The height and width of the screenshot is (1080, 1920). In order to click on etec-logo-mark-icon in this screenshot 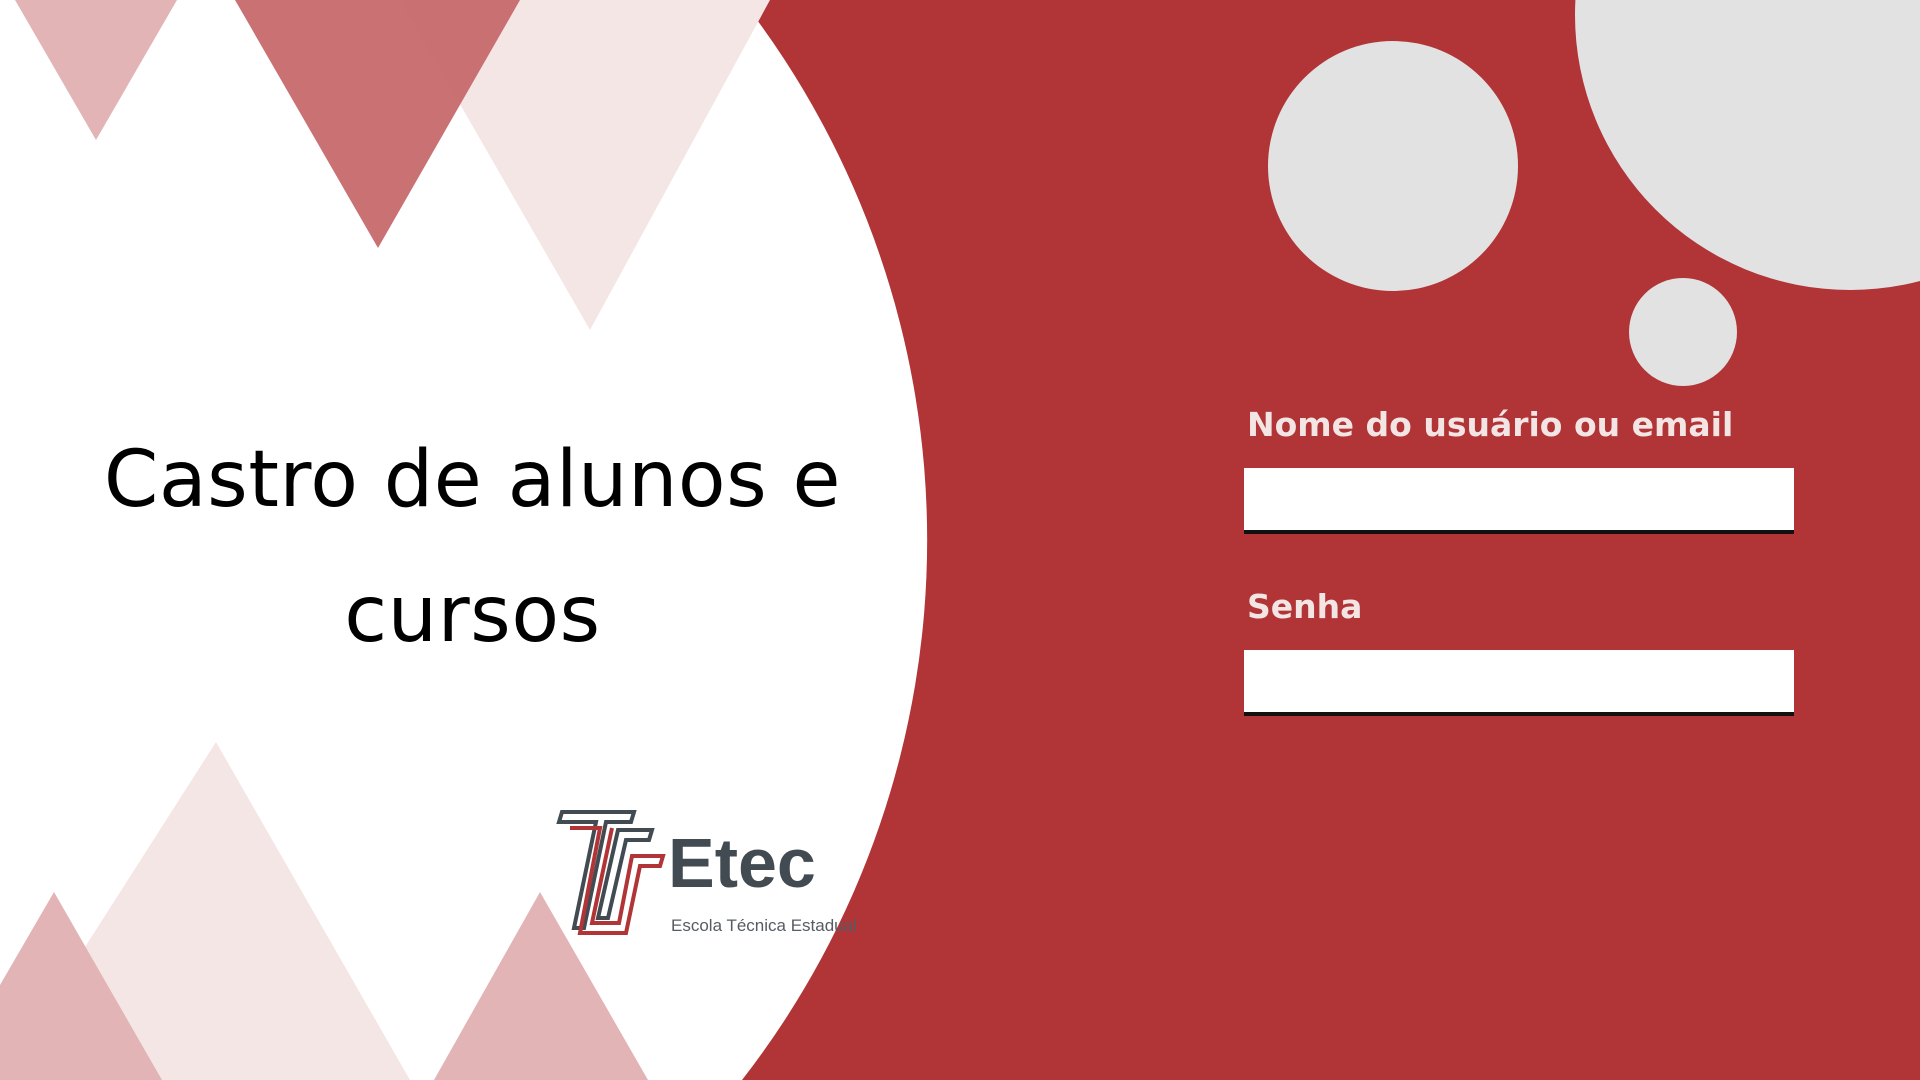, I will do `click(611, 872)`.